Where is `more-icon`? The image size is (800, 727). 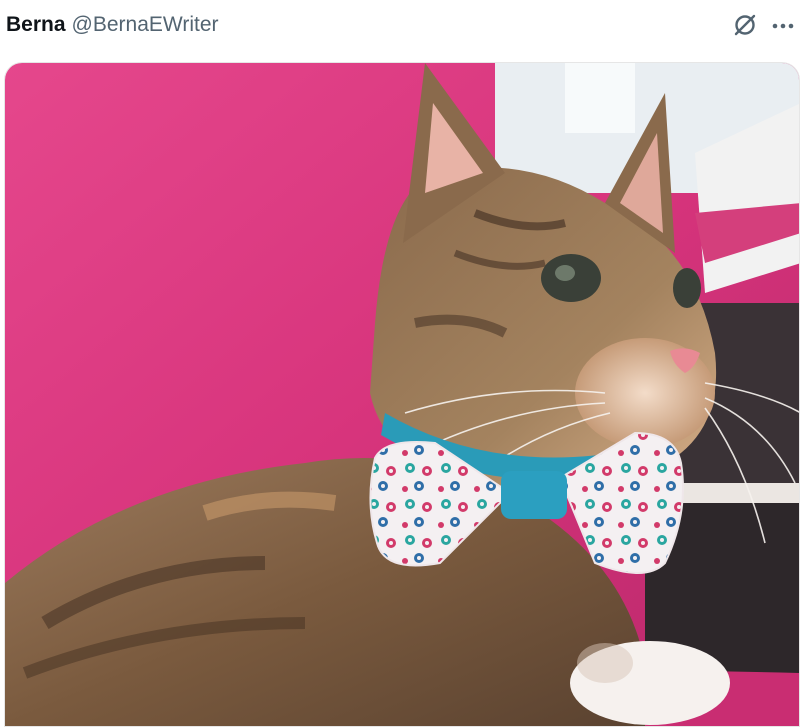
more-icon is located at coordinates (783, 26).